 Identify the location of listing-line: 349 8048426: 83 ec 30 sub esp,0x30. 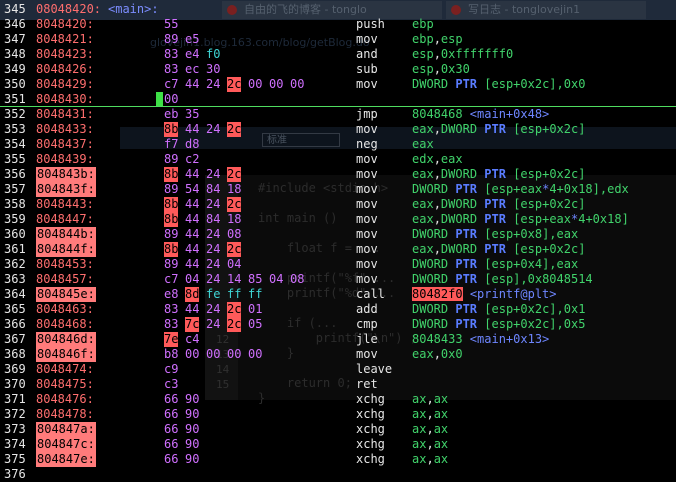
(338, 69).